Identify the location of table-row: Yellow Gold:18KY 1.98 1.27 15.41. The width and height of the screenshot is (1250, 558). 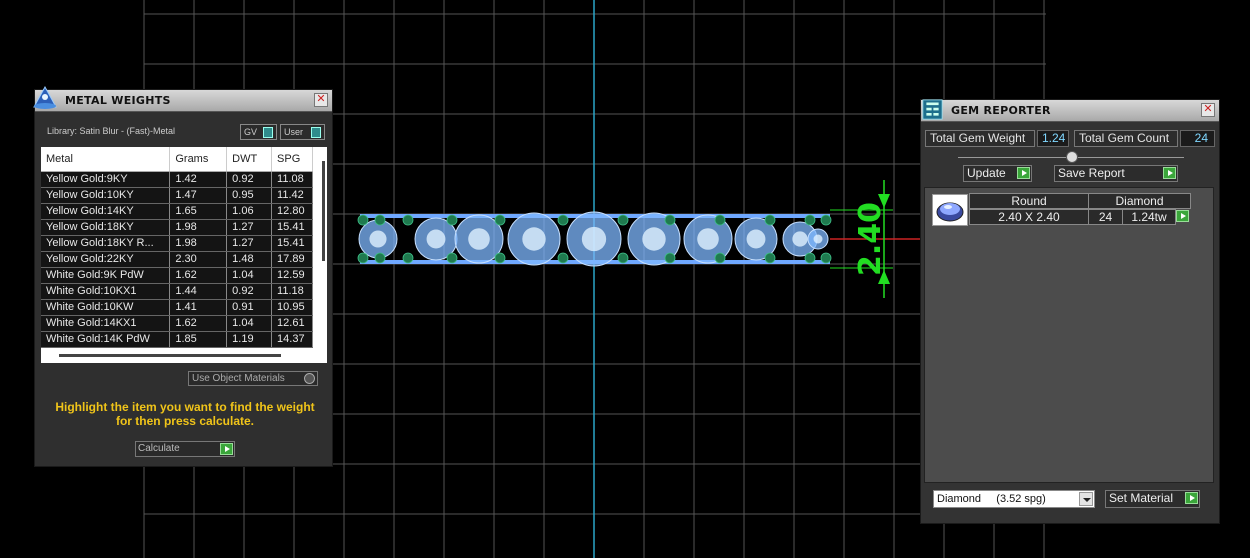
(177, 227).